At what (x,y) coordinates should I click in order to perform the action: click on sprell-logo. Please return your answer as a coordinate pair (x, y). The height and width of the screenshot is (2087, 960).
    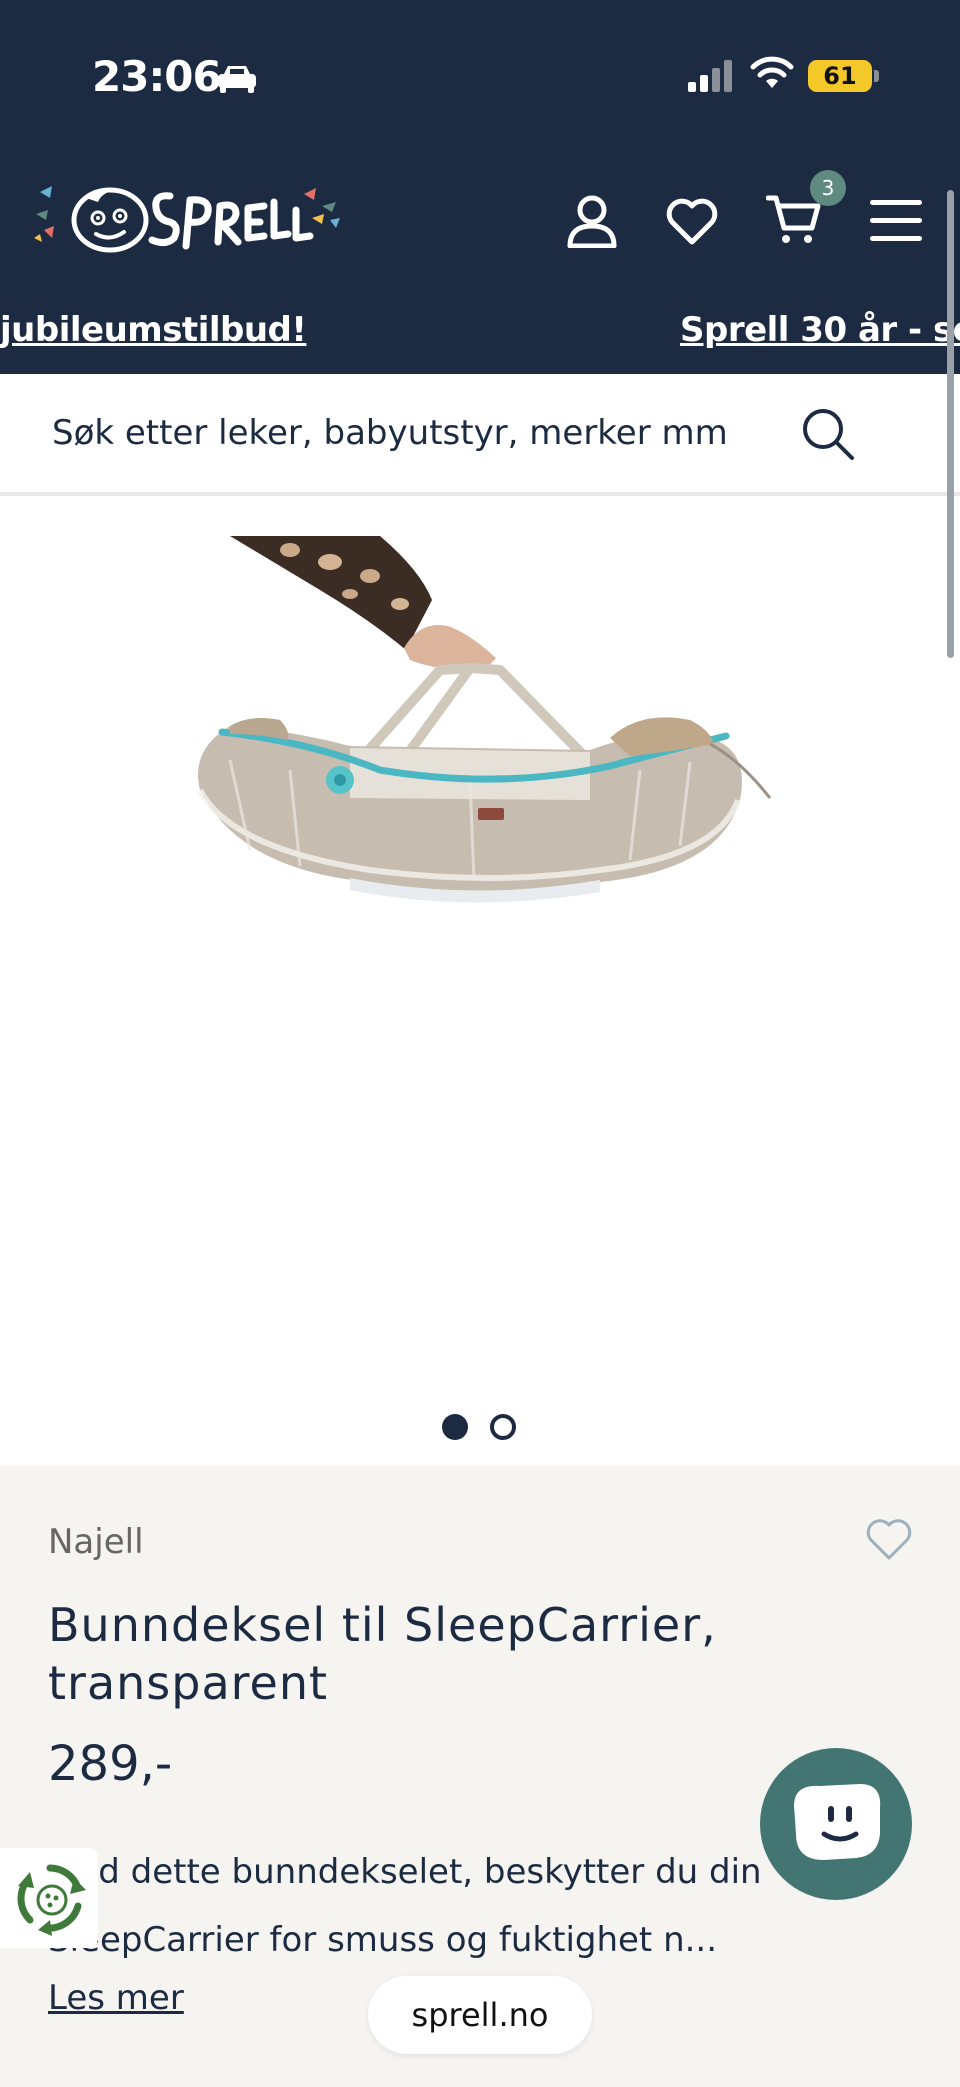
    Looking at the image, I should click on (190, 221).